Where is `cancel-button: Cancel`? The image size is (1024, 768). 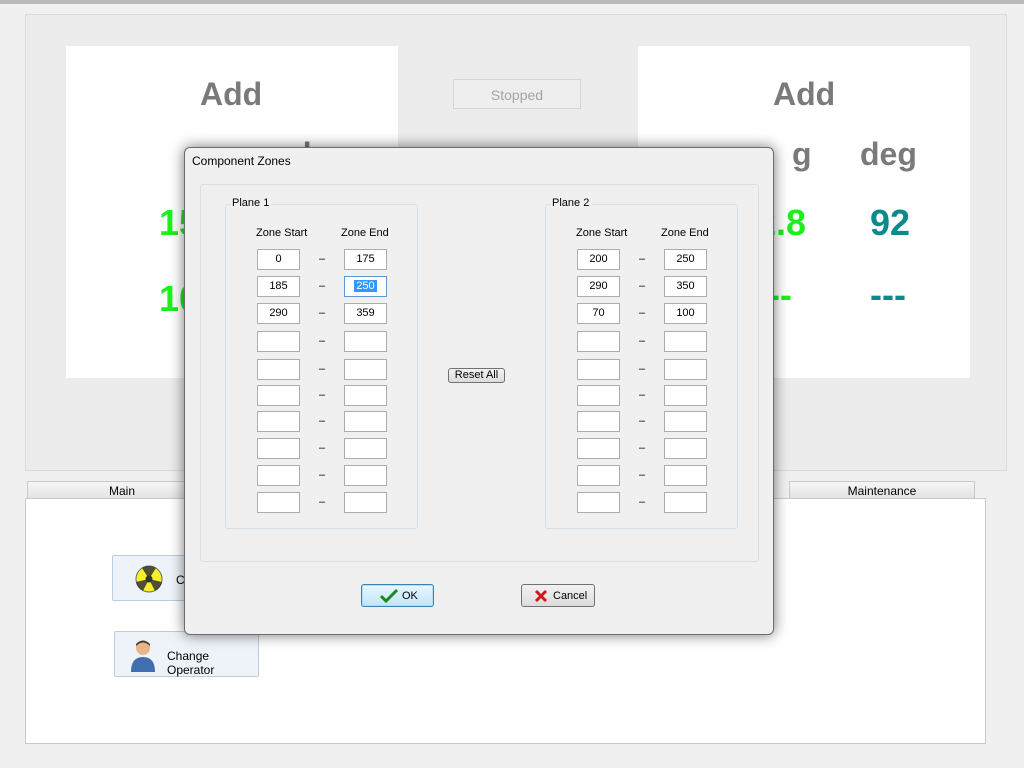
cancel-button: Cancel is located at coordinates (558, 595).